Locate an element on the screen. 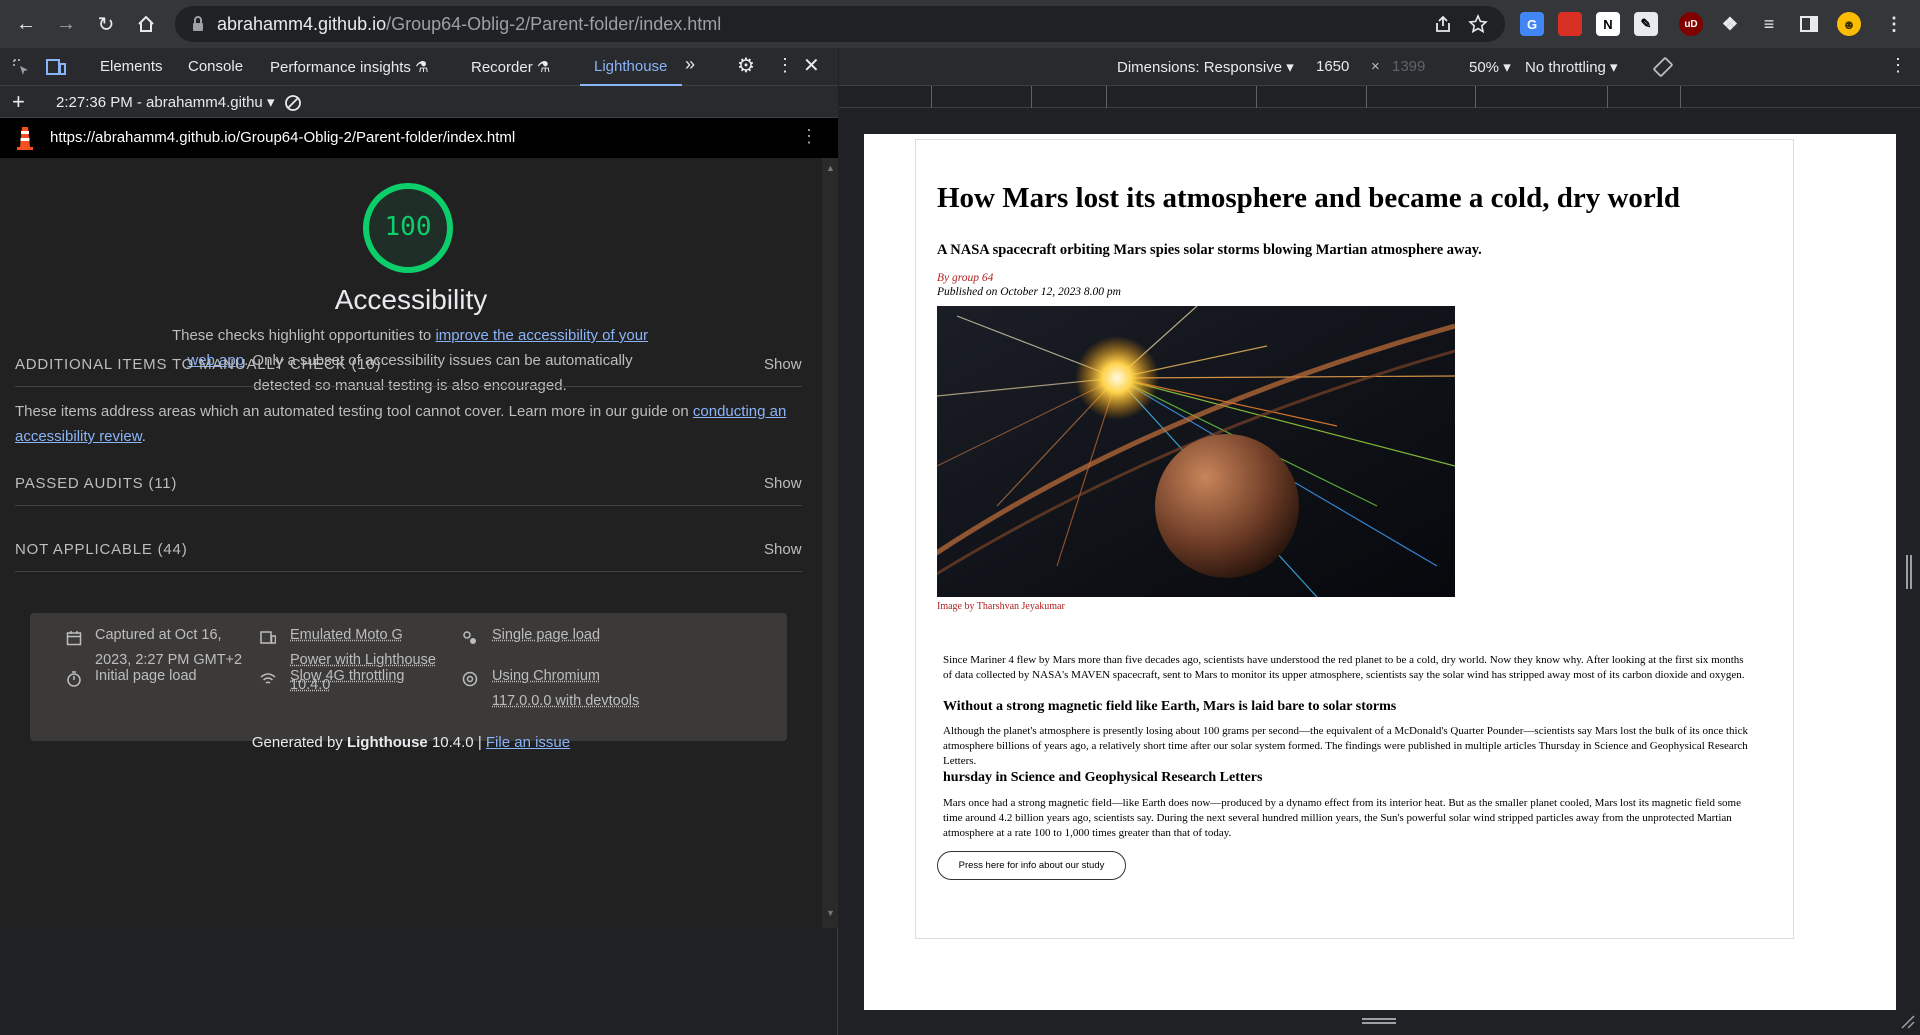  clear-reports-icon is located at coordinates (293, 103).